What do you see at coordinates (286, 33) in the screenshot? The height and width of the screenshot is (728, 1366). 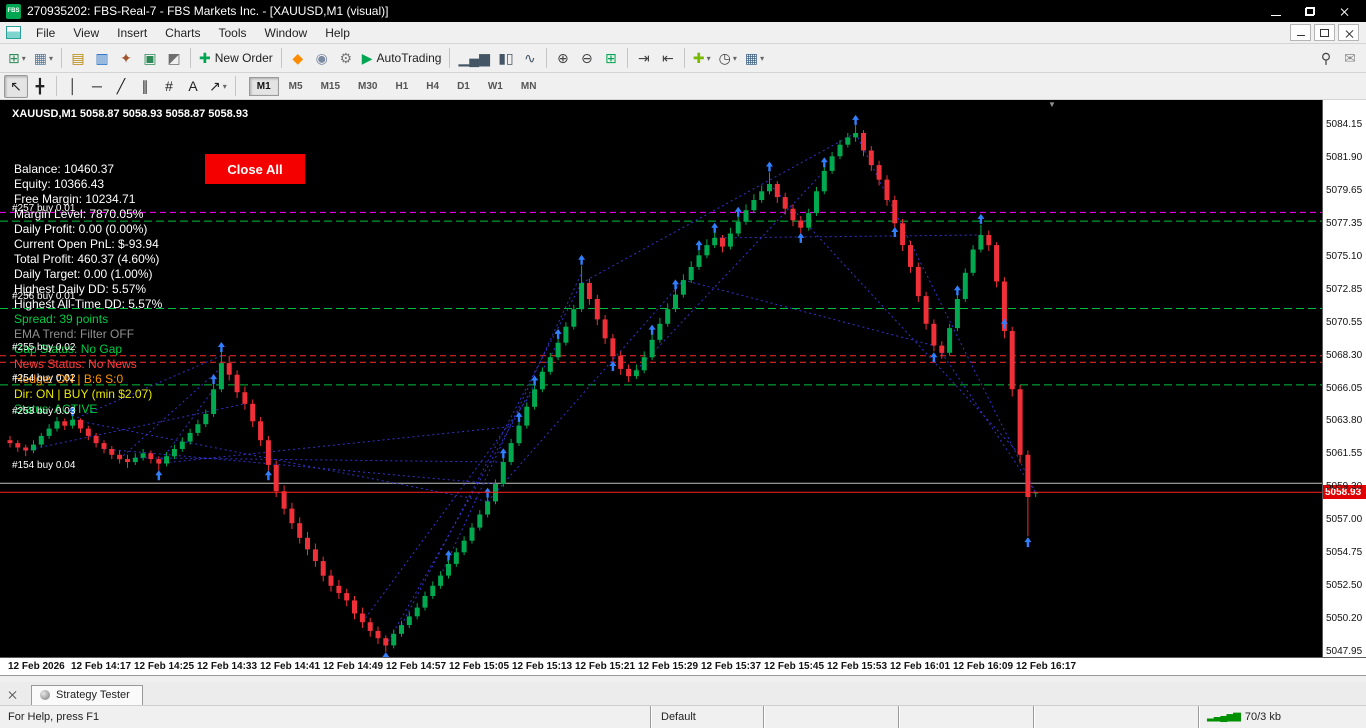 I see `menu-window: Window` at bounding box center [286, 33].